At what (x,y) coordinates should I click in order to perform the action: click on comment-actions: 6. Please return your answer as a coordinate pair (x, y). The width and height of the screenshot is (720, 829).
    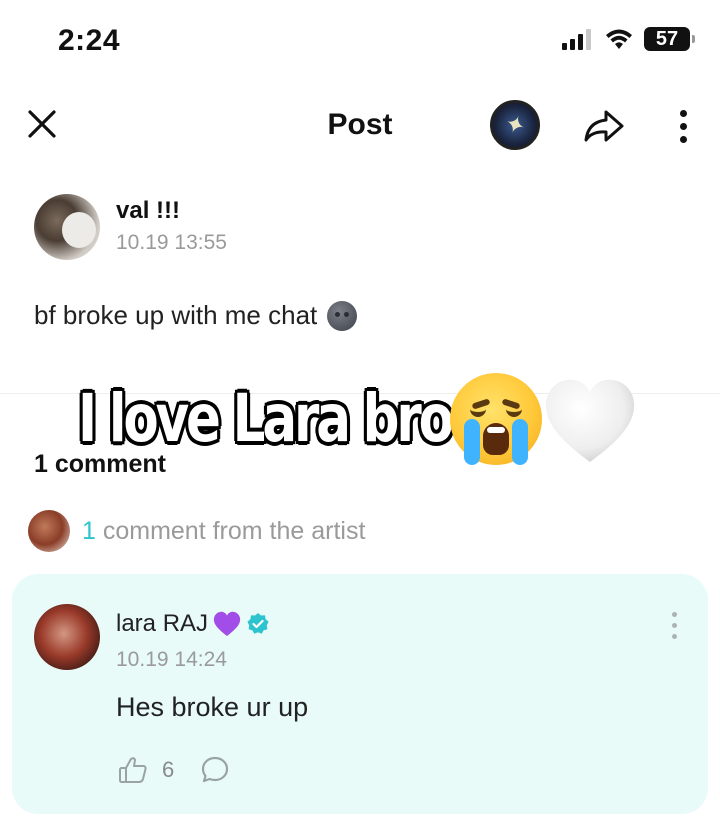
    Looking at the image, I should click on (173, 770).